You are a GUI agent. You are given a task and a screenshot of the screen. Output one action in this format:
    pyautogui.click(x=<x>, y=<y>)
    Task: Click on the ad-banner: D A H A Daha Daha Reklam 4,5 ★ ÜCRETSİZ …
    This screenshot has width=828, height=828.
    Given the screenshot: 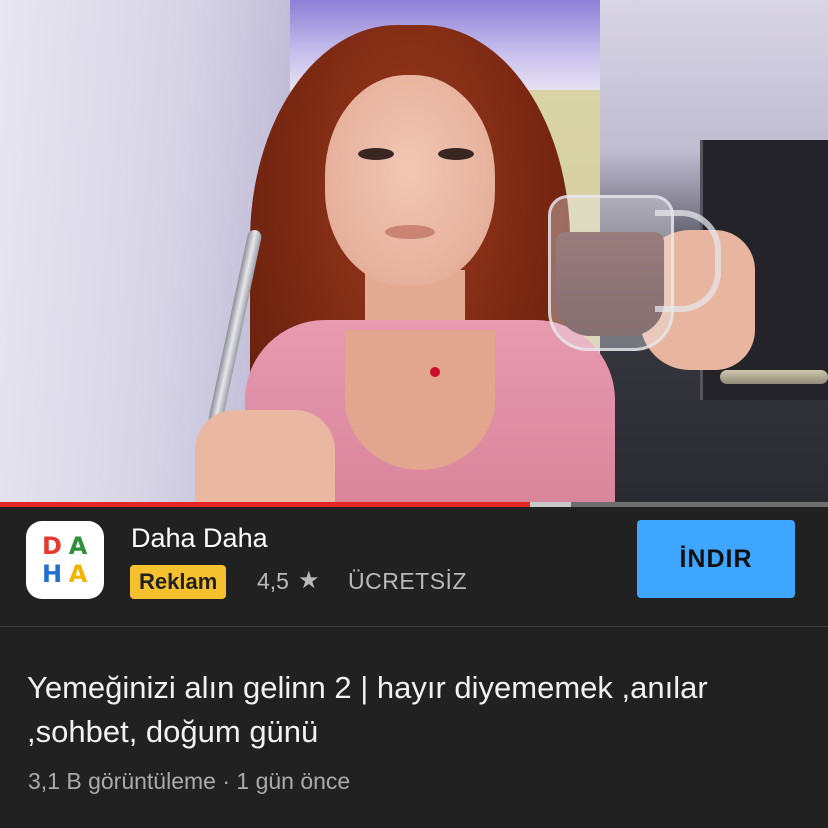 What is the action you would take?
    pyautogui.click(x=414, y=567)
    